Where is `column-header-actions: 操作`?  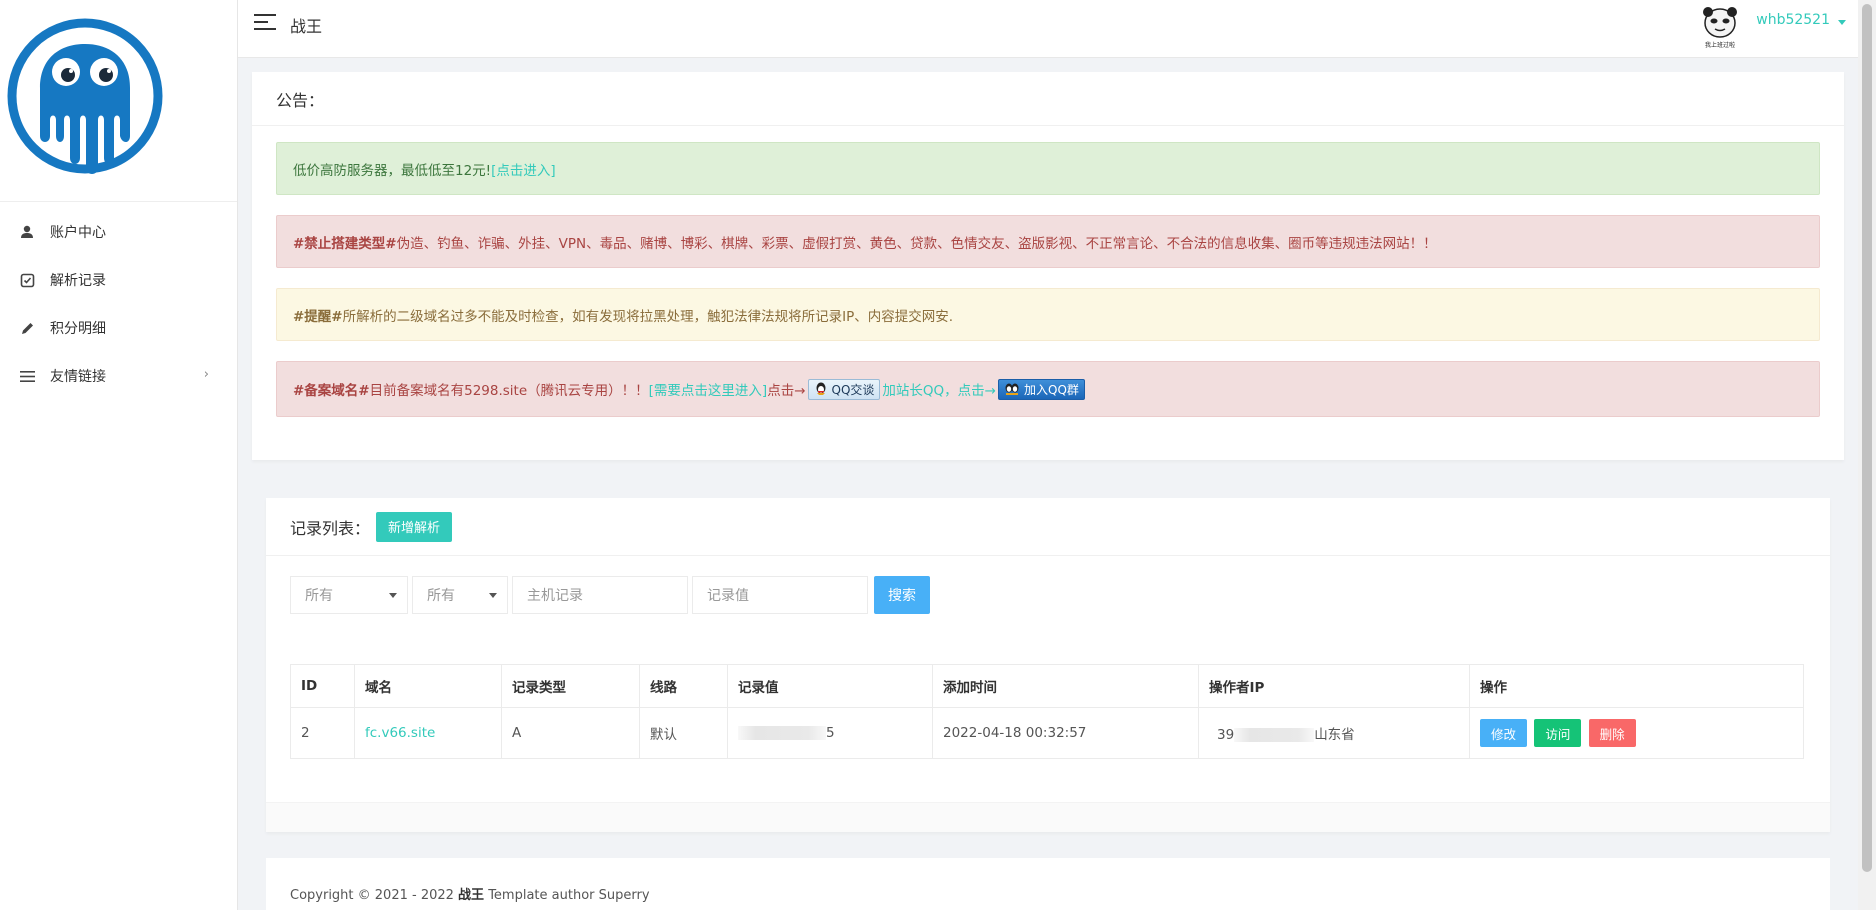 column-header-actions: 操作 is located at coordinates (1636, 686).